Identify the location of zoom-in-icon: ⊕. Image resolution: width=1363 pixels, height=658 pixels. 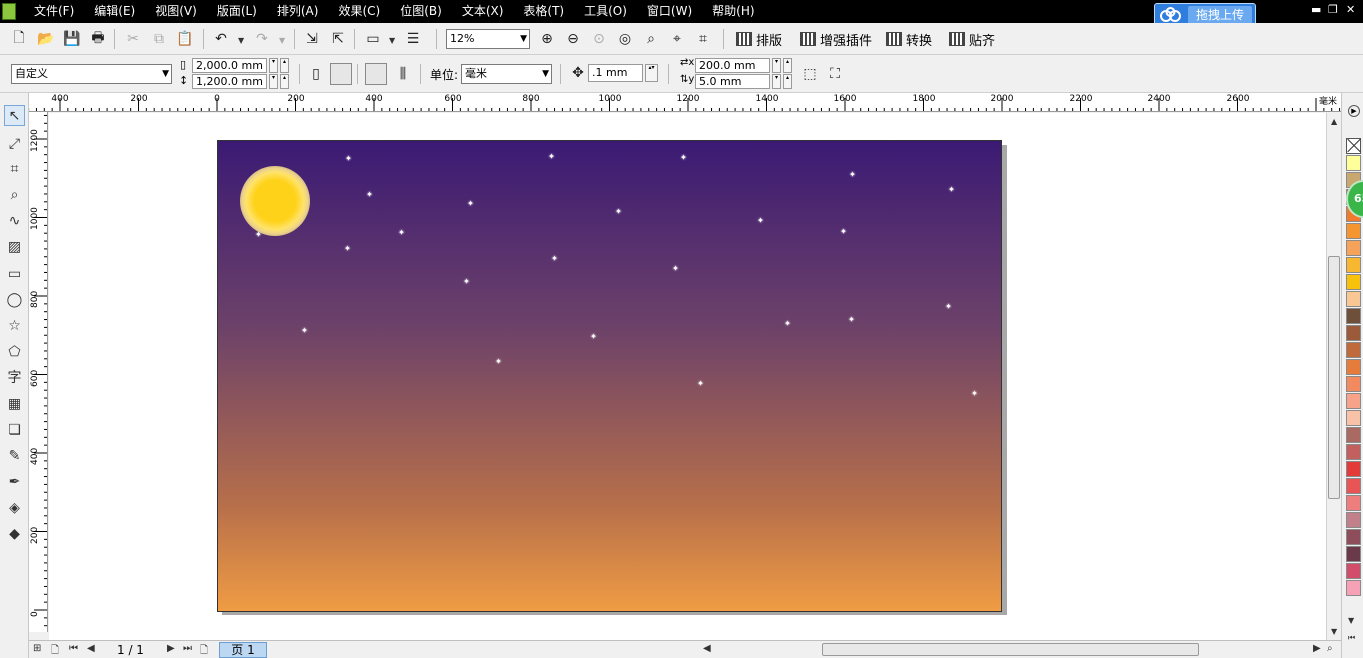
(547, 39).